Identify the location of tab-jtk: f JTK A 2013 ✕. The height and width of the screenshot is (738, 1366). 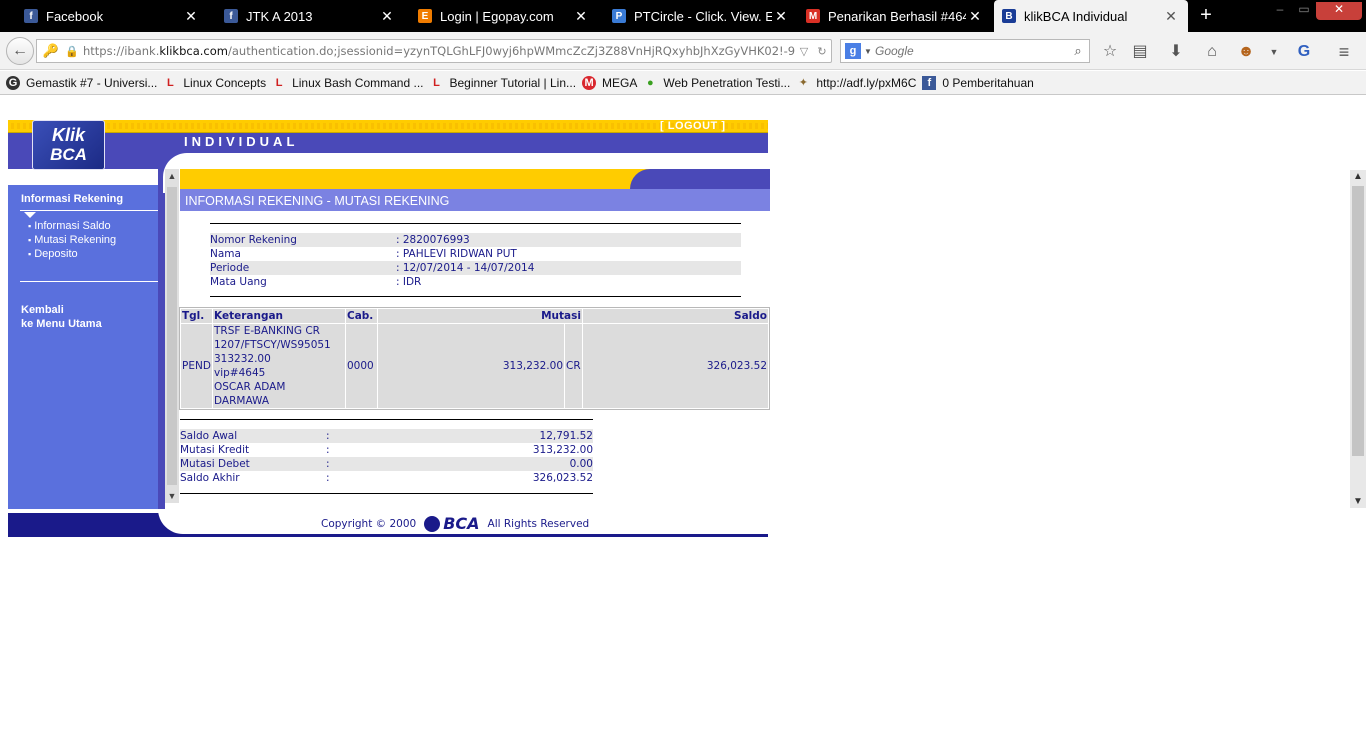
(302, 16).